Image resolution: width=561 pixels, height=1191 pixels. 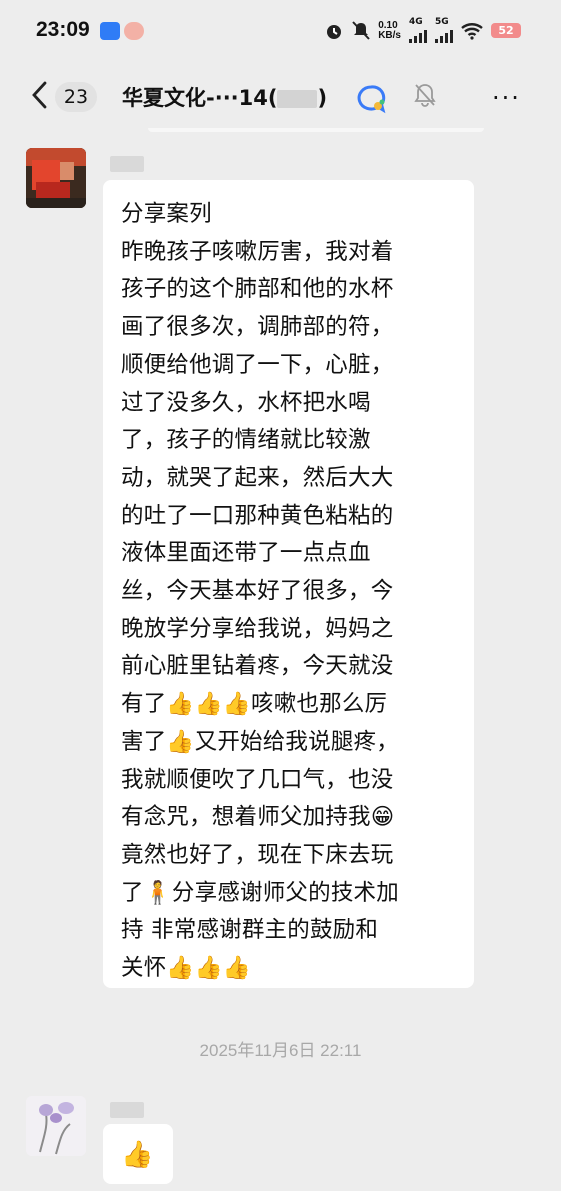 I want to click on back-arrow-icon, so click(x=39, y=98).